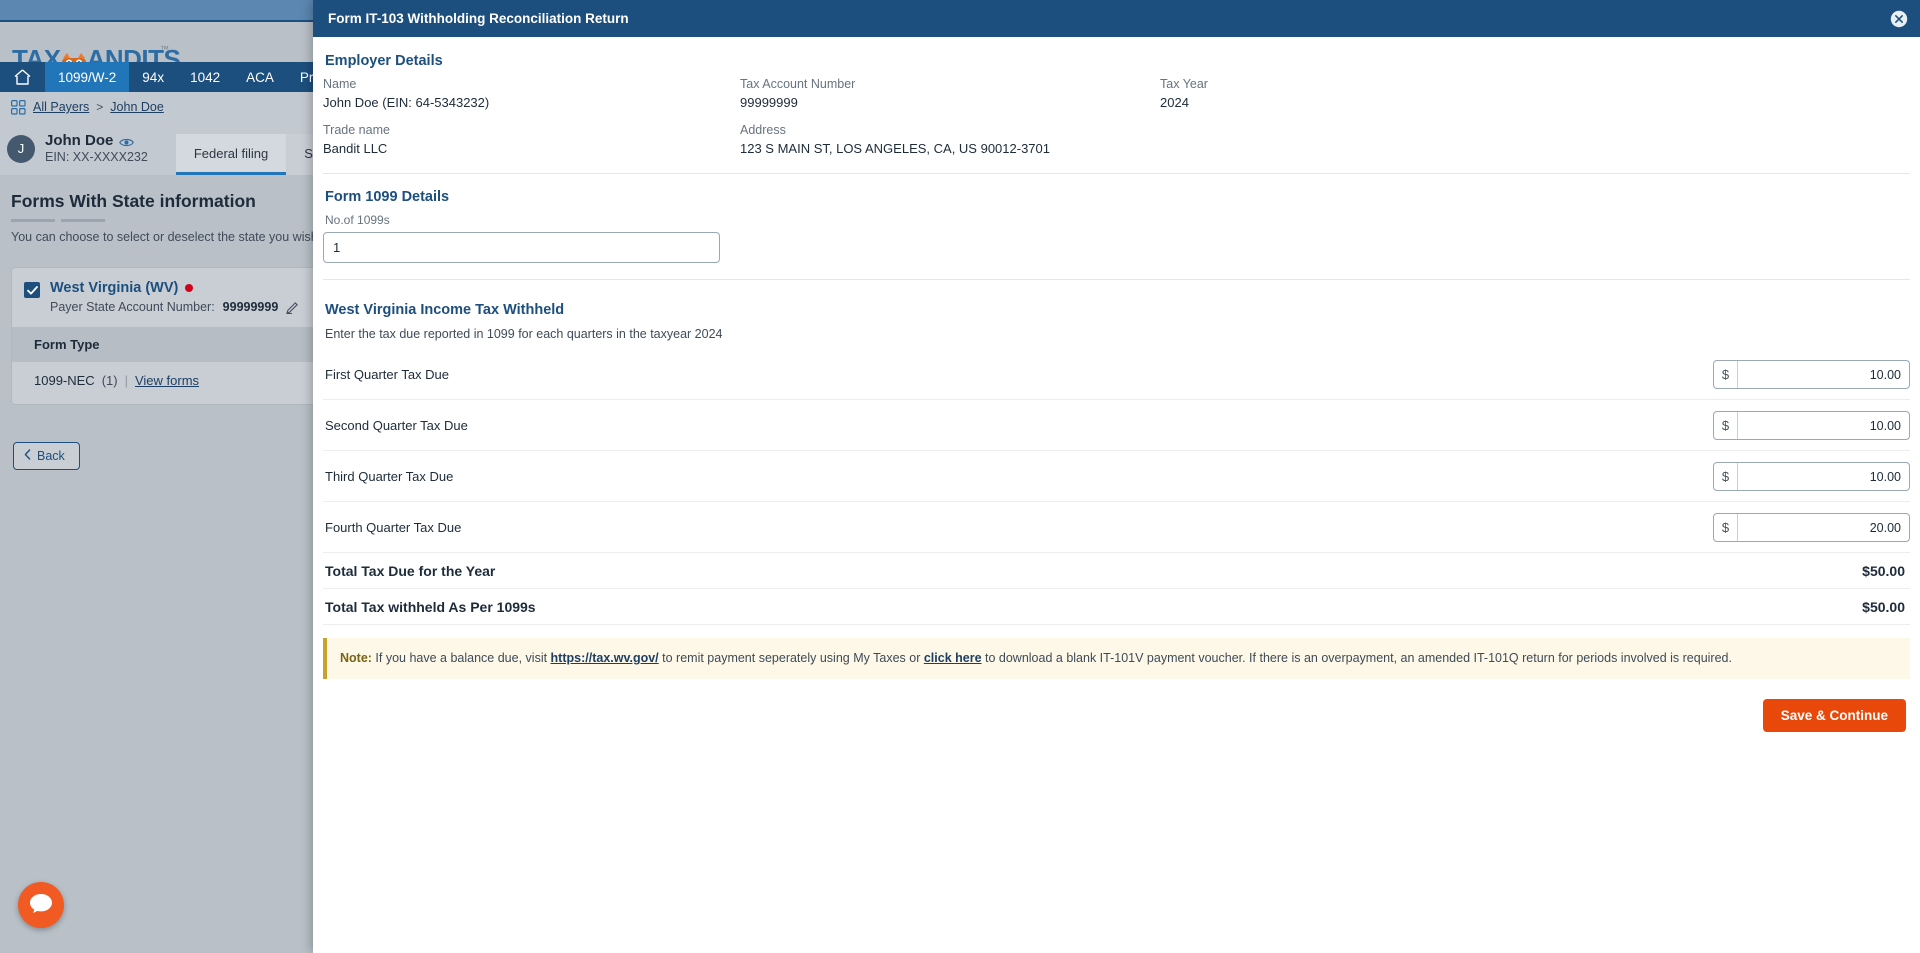 Image resolution: width=1920 pixels, height=953 pixels. What do you see at coordinates (1116, 425) in the screenshot?
I see `quarter-row: Second Quarter Tax Due $` at bounding box center [1116, 425].